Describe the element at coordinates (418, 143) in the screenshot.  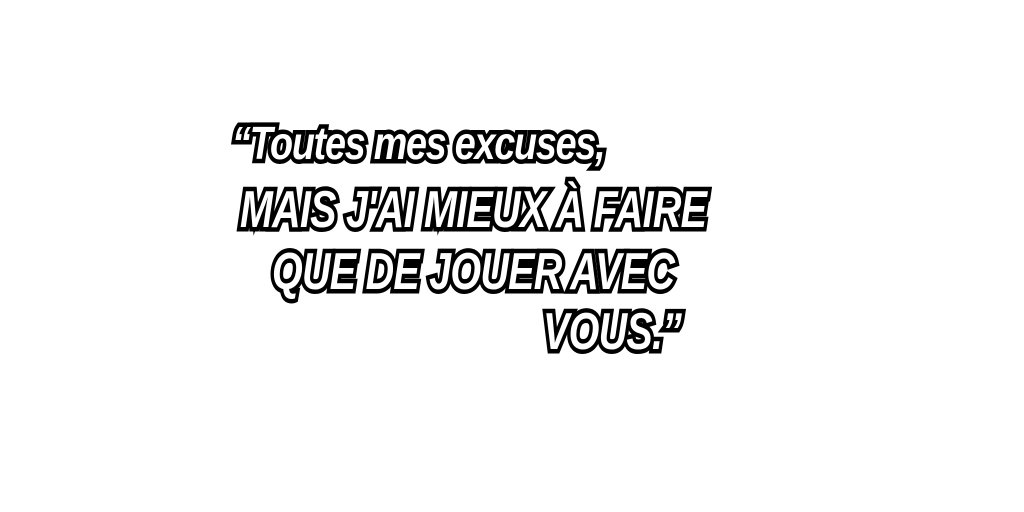
I see `quote-line-1: “Toutes mes excuses,` at that location.